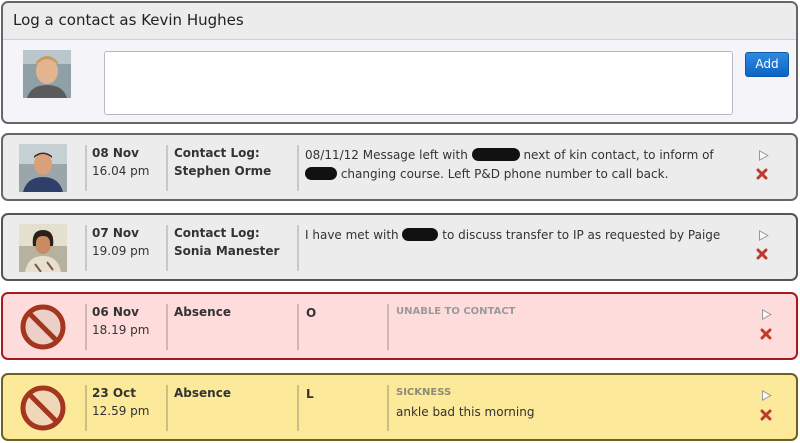 The width and height of the screenshot is (800, 443). What do you see at coordinates (465, 412) in the screenshot?
I see `absence-note: ankle bad this morning` at bounding box center [465, 412].